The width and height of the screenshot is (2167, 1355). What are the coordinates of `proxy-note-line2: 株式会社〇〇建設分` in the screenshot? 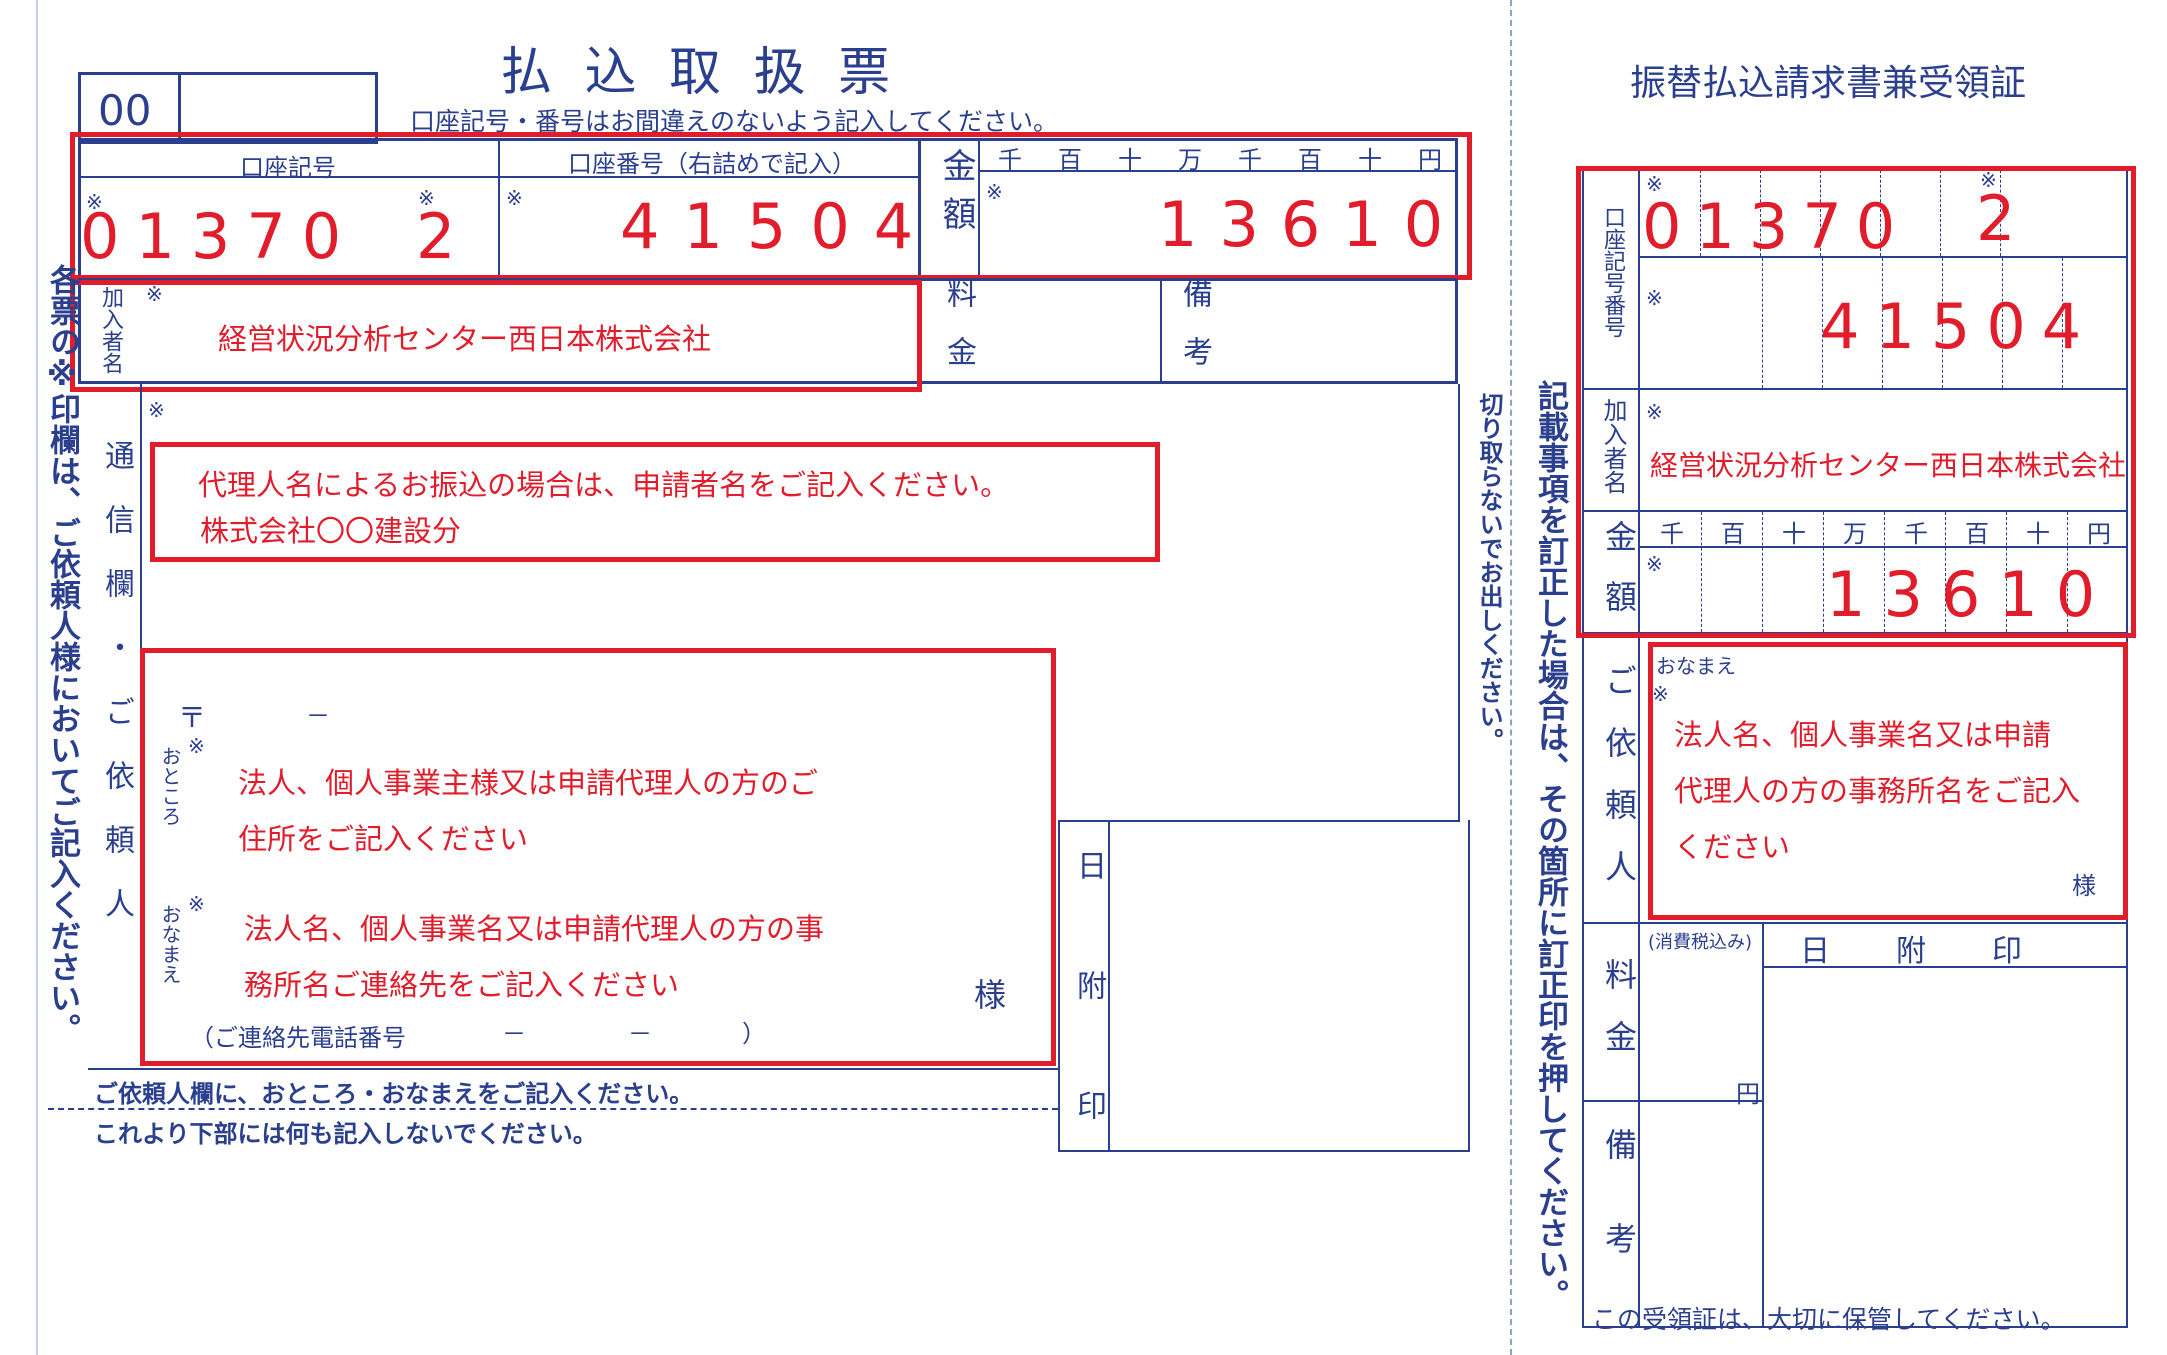 It's located at (331, 531).